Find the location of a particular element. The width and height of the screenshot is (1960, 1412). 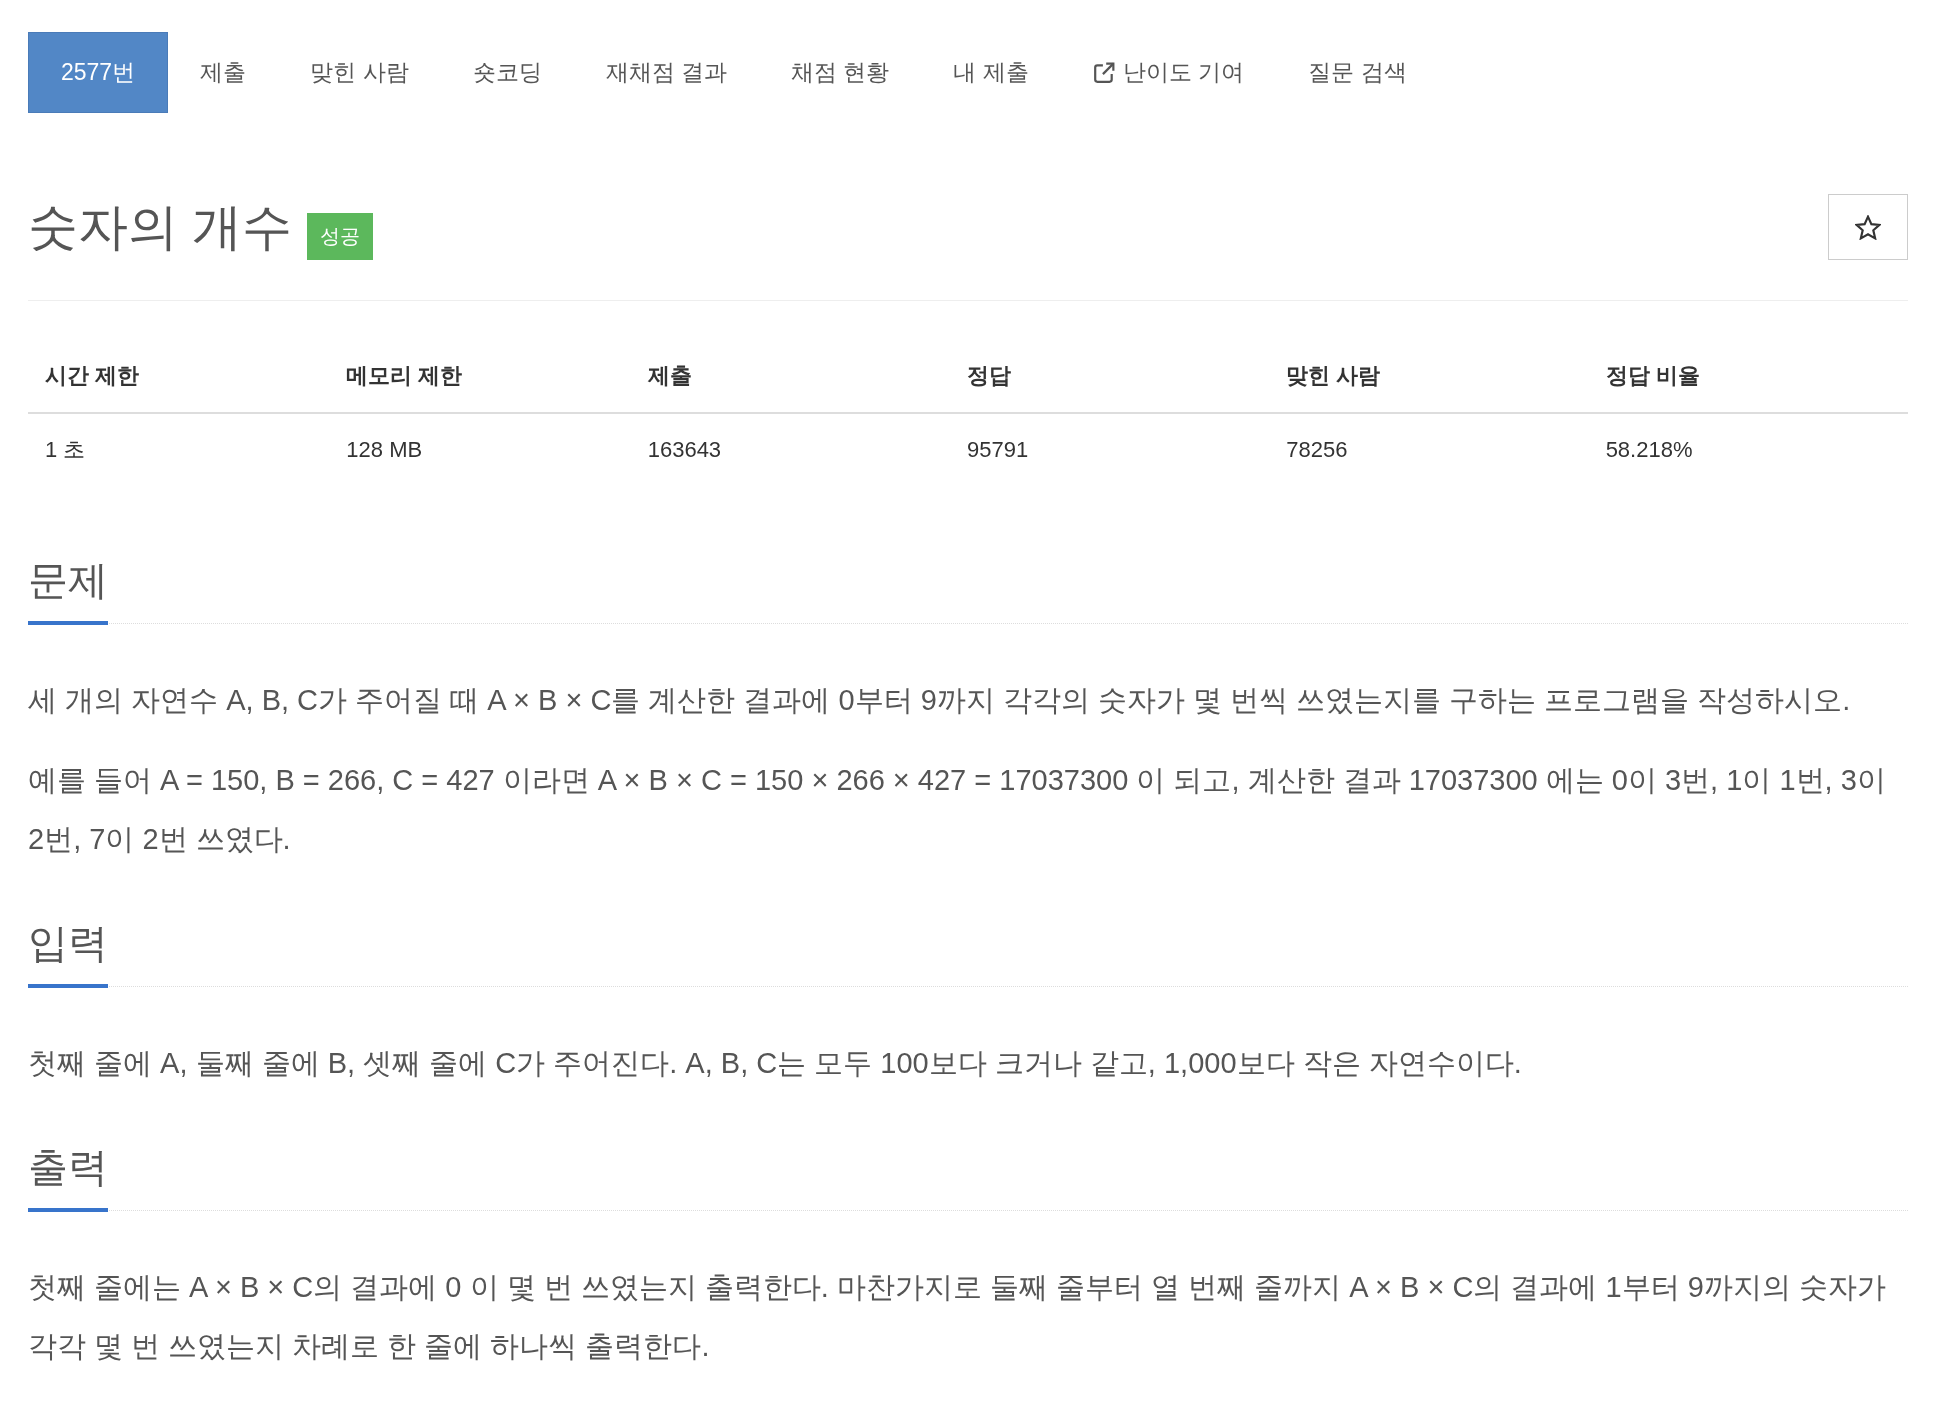

paragraph: 첫째 줄에는 A × B × C의 결과에 0 이 몇 번 쓰였는지 출력한다. 마찬가지로 둘째 줄부터 열 번째 줄까지 A × B × C의 결과에 1부터 9까지의 숫자가 각각 몇 번 쓰였는지 차례로 한 줄에 하나씩 출력한다. is located at coordinates (957, 1317).